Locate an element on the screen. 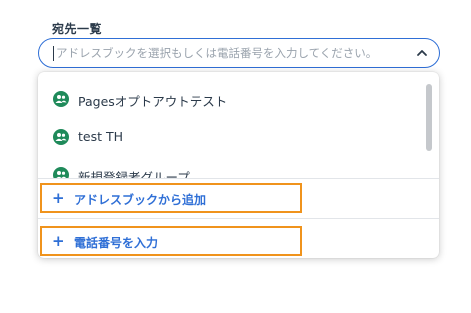 The width and height of the screenshot is (471, 313). list-item-label: Pagesオプトアウトテスト is located at coordinates (153, 101).